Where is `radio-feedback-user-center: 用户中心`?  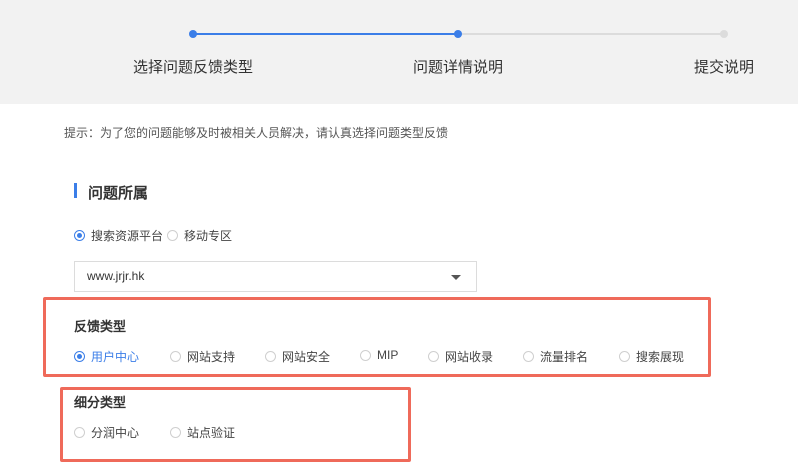
radio-feedback-user-center: 用户中心 is located at coordinates (106, 356).